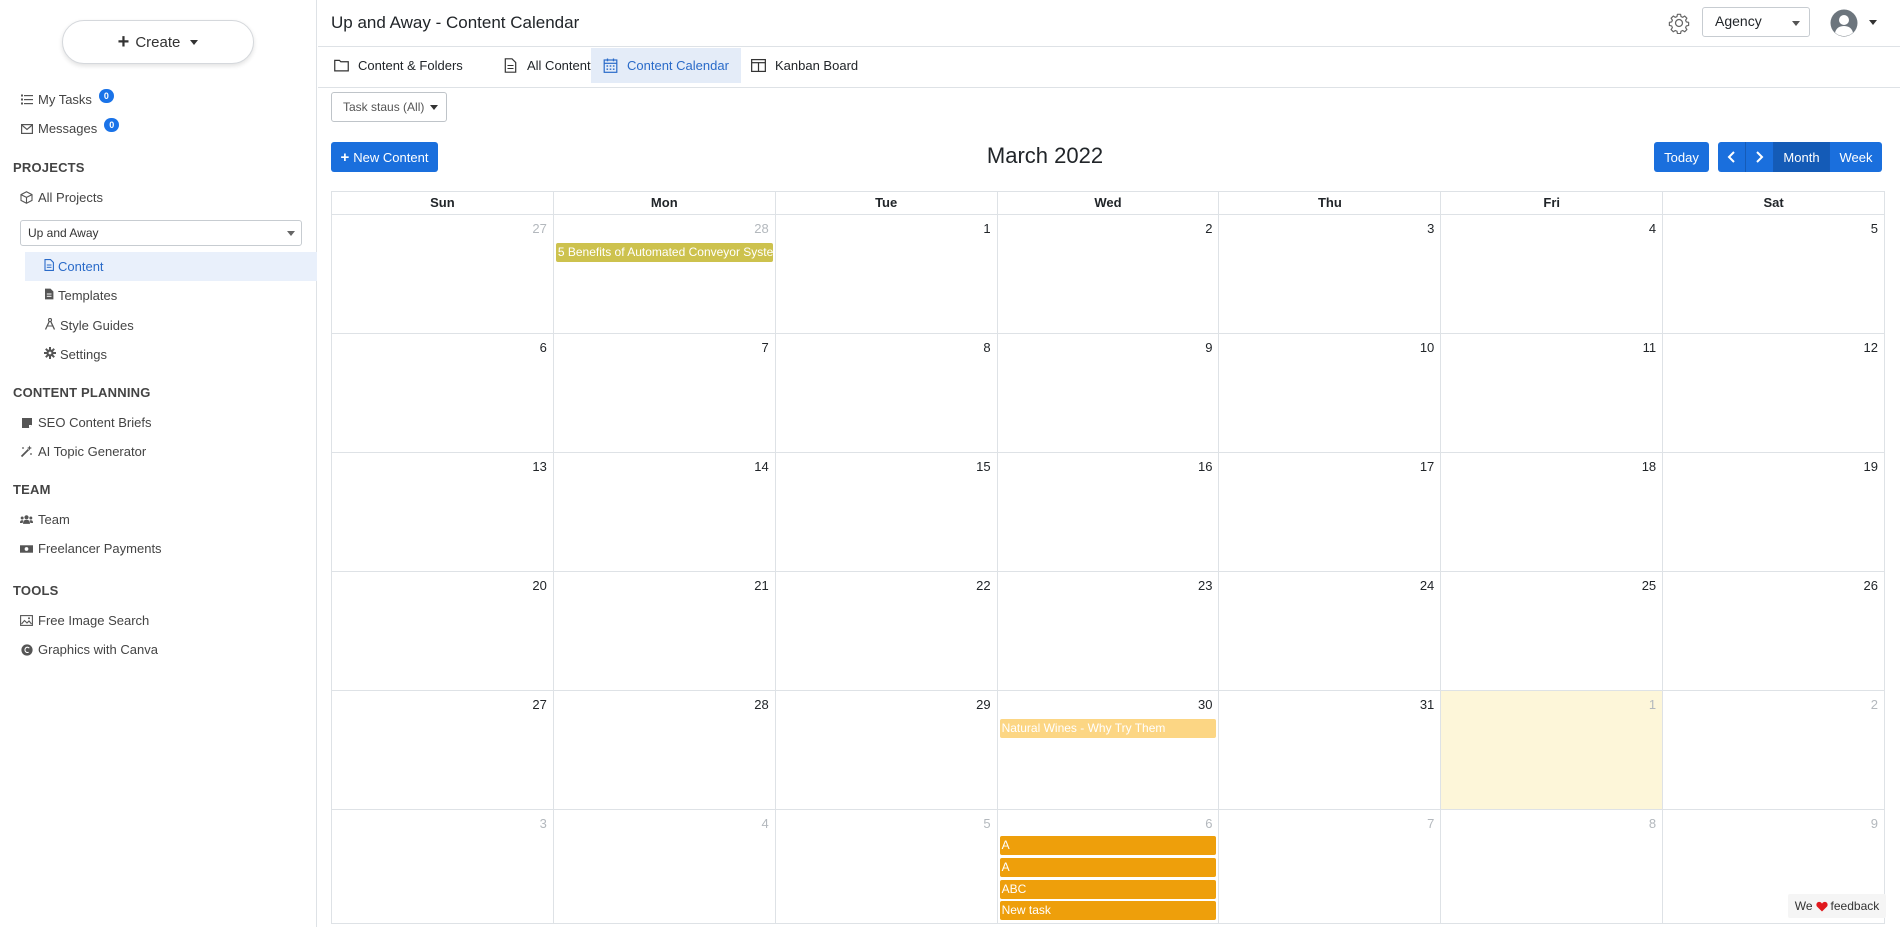 The width and height of the screenshot is (1900, 927). I want to click on day-cell-today: 1, so click(1552, 750).